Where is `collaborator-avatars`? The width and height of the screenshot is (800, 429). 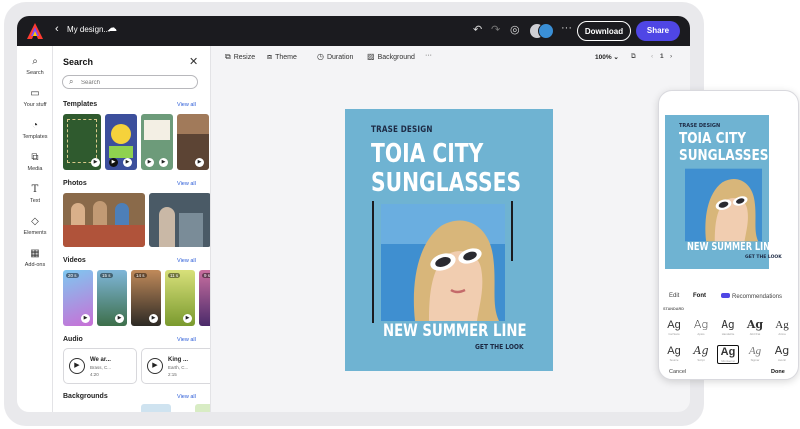 collaborator-avatars is located at coordinates (542, 31).